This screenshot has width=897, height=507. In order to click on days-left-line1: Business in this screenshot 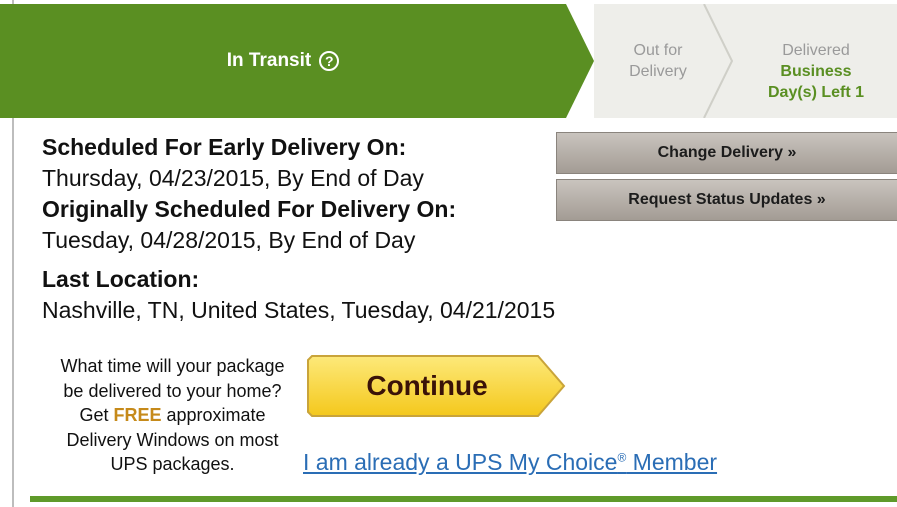, I will do `click(816, 71)`.